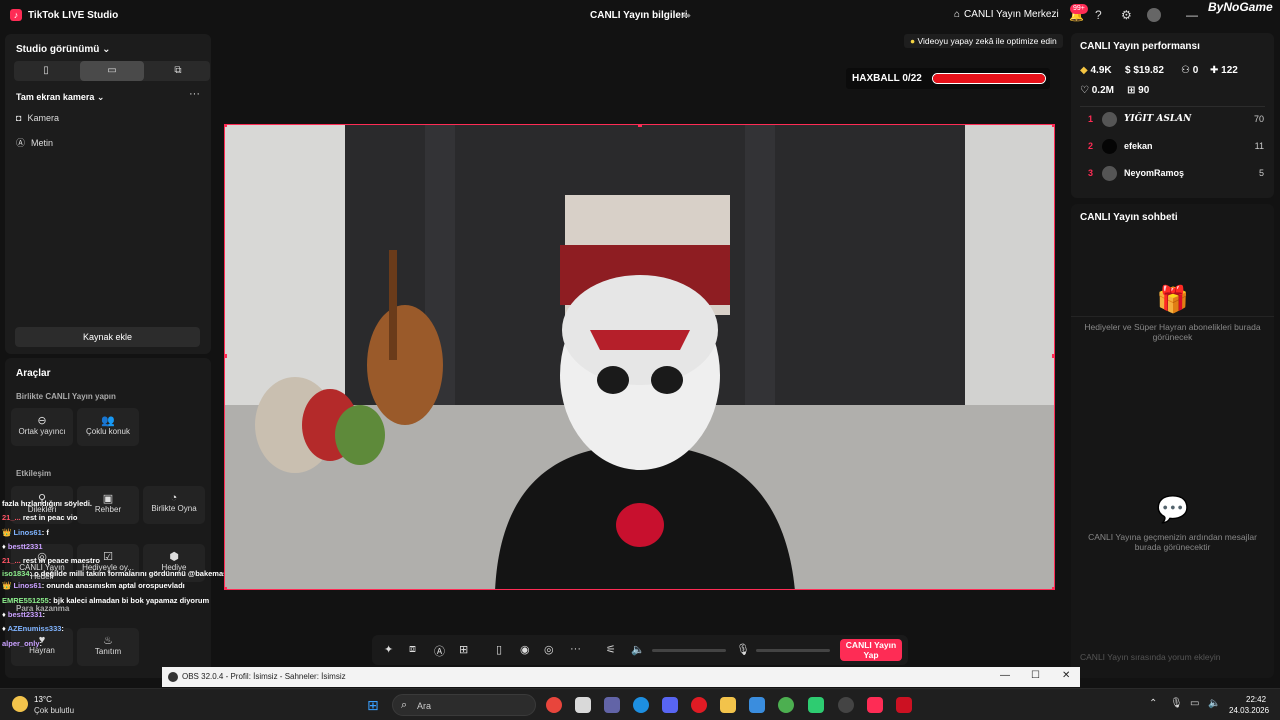 The image size is (1280, 720). I want to click on layout-icon: ⊞, so click(463, 649).